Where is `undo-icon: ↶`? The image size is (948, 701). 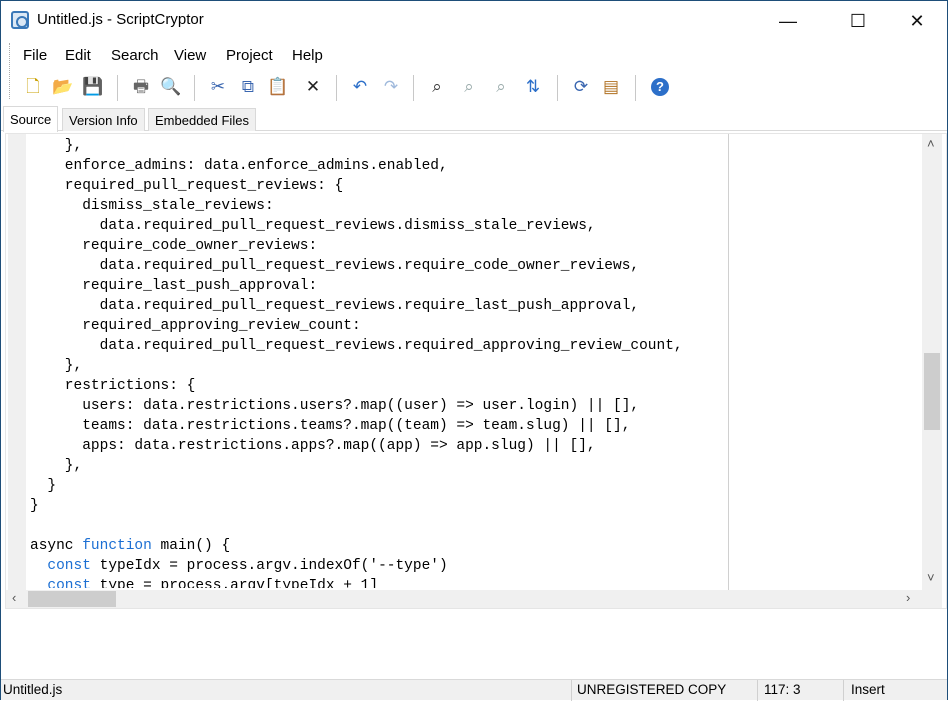
undo-icon: ↶ is located at coordinates (360, 87).